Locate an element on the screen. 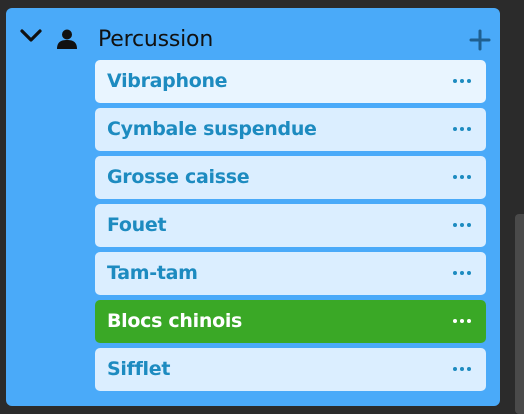 This screenshot has height=414, width=524. chevron-down-icon is located at coordinates (31, 36).